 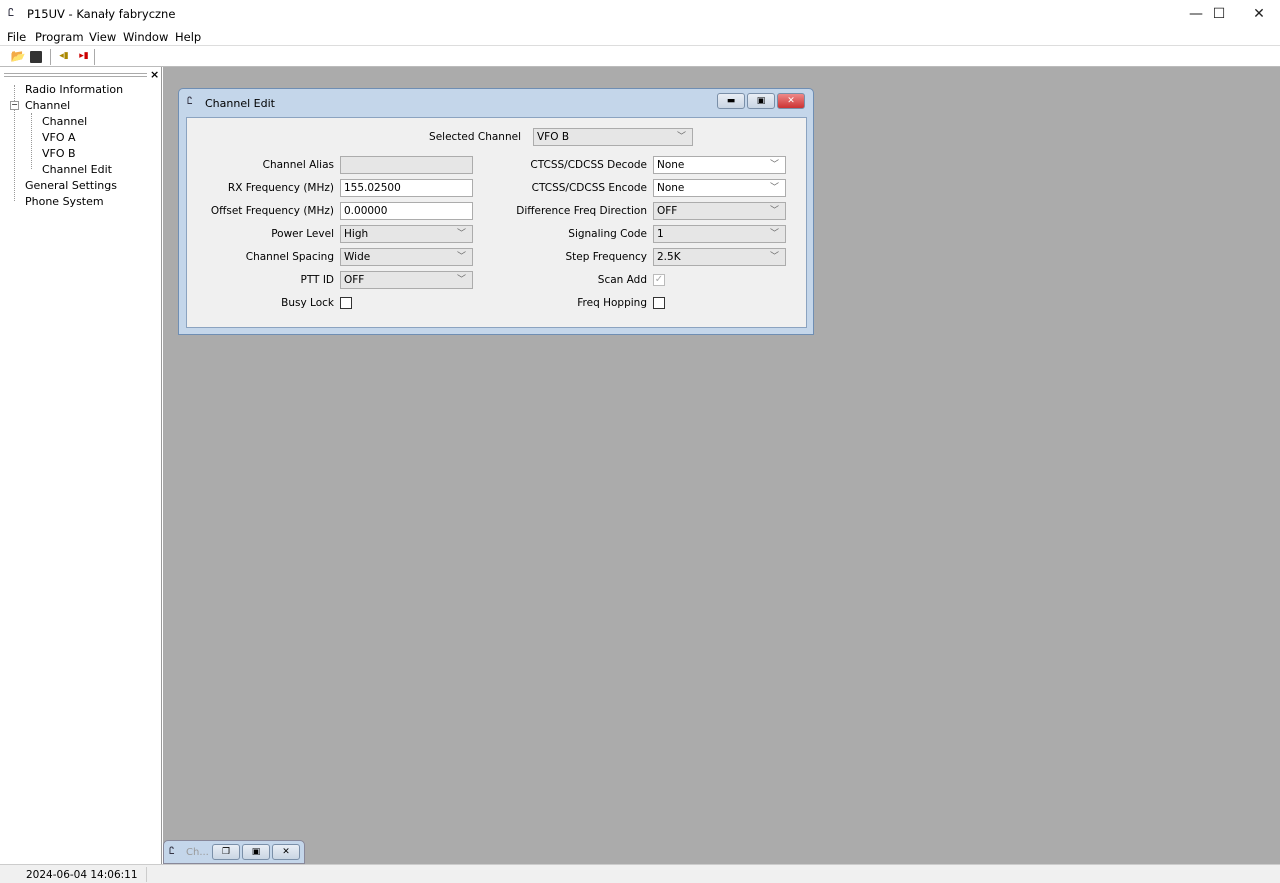 I want to click on maximize-button: ▣, so click(x=256, y=852).